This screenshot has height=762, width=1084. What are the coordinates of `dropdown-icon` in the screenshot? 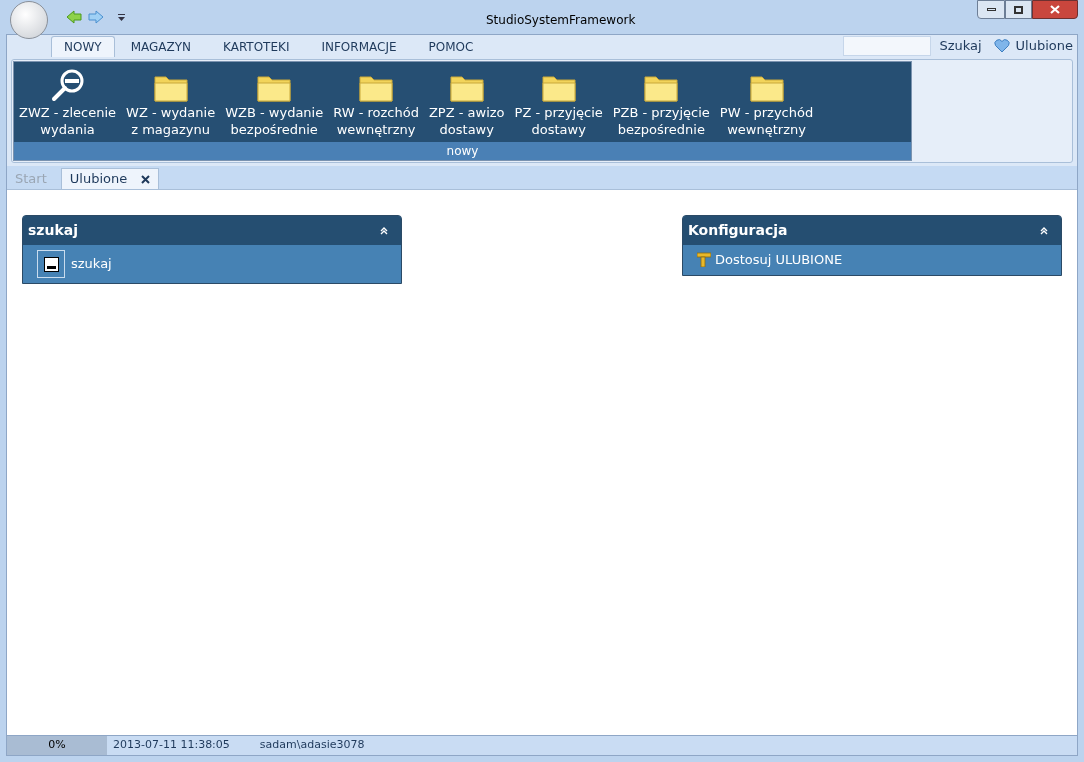 It's located at (121, 17).